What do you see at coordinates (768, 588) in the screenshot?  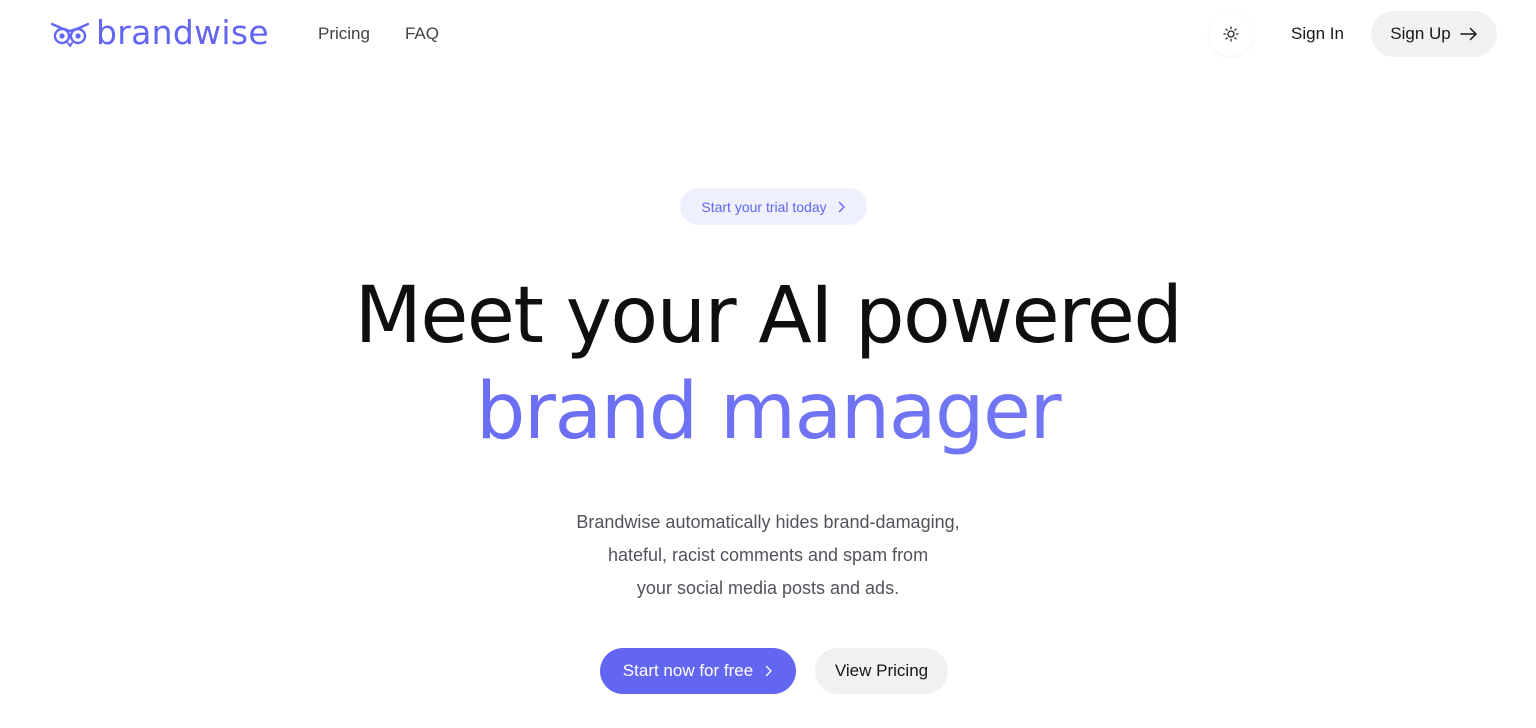 I see `subtitle-line-3: your social media posts and ads.` at bounding box center [768, 588].